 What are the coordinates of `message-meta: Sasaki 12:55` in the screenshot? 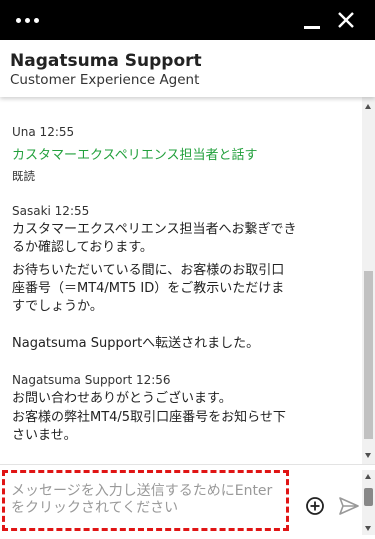 It's located at (51, 211).